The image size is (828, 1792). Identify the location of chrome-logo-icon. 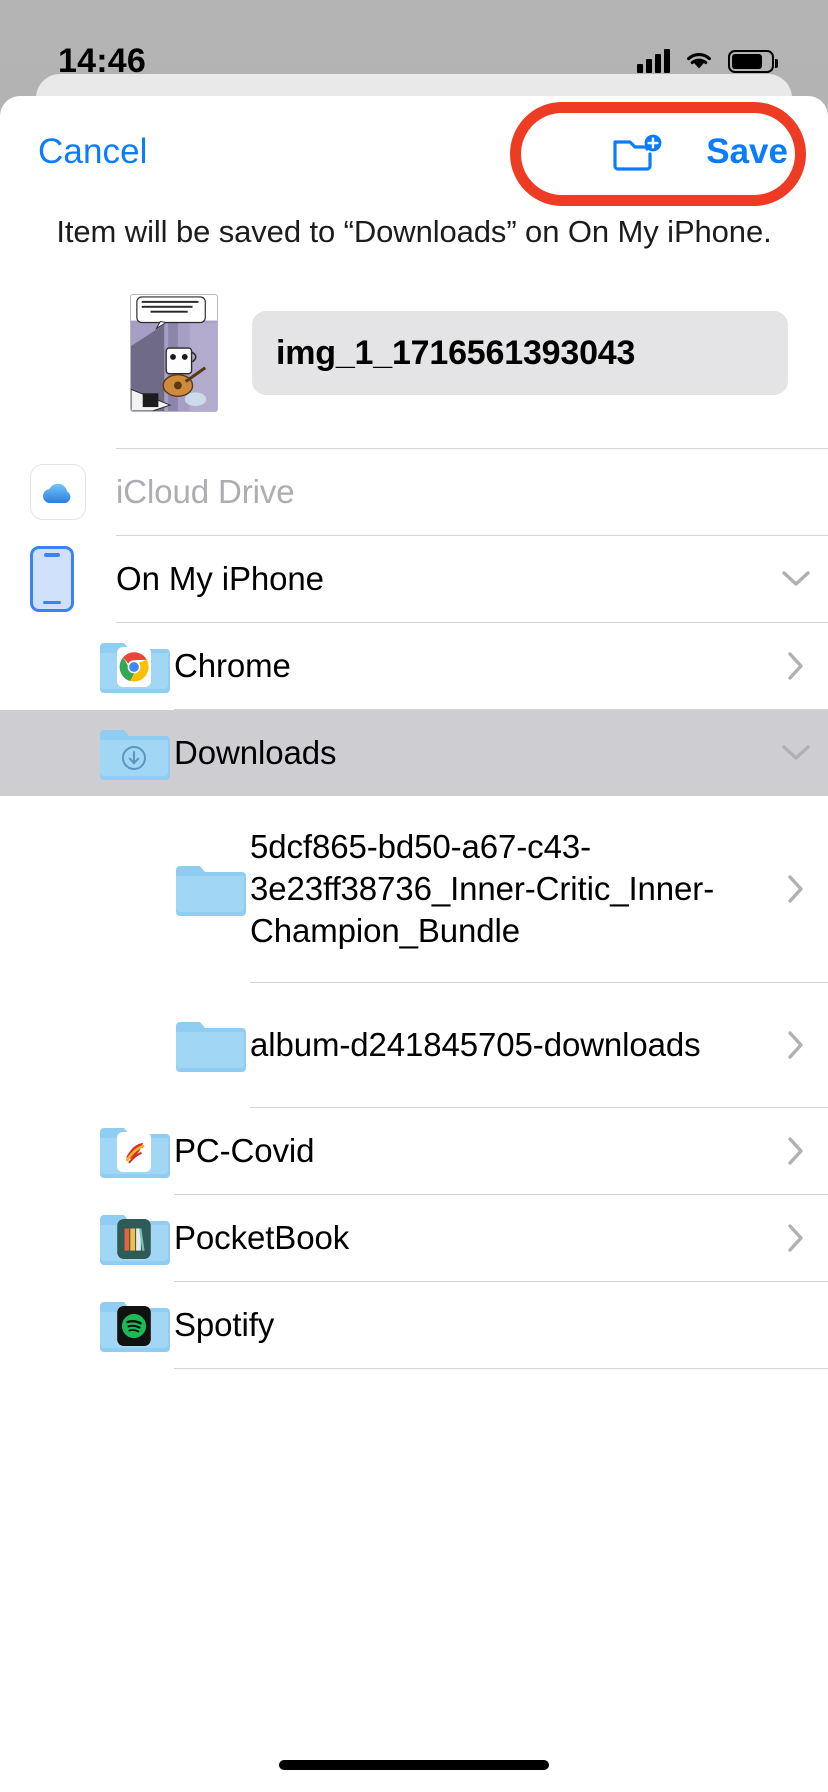
(134, 667).